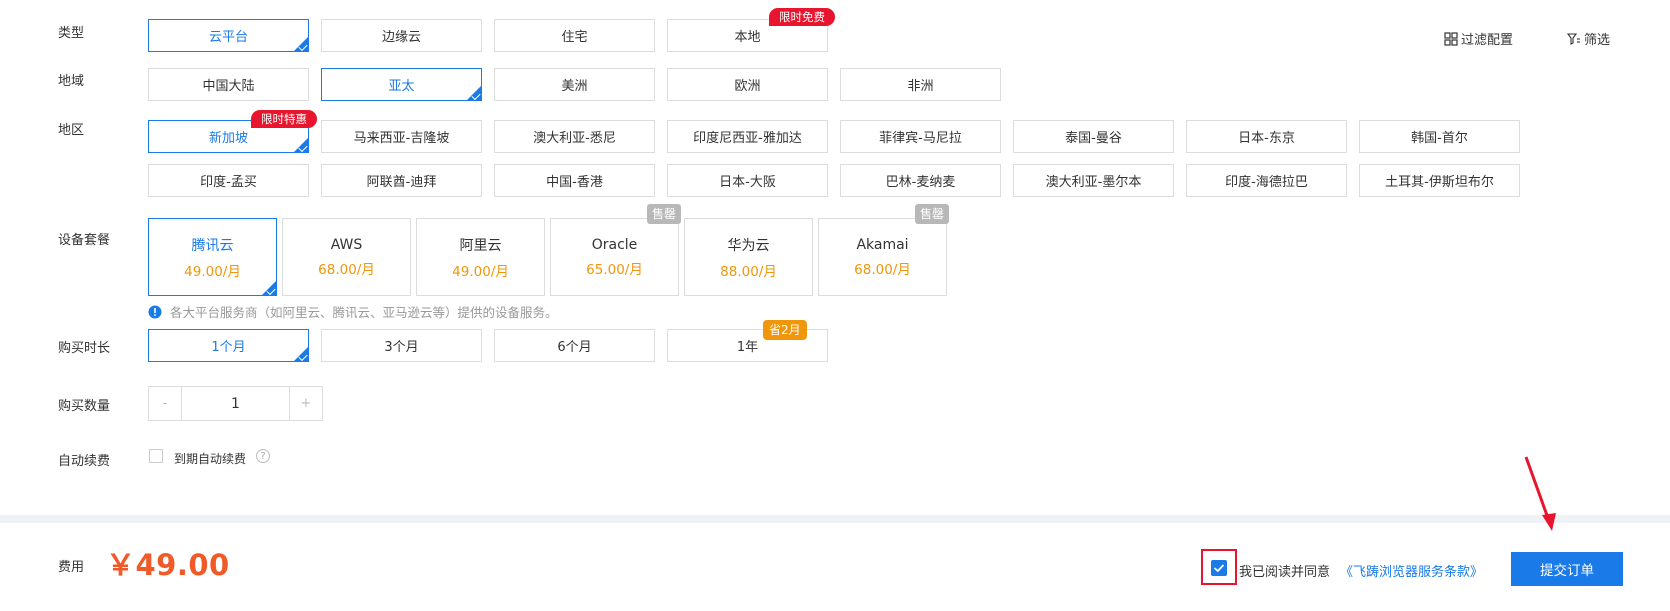 The height and width of the screenshot is (611, 1670). Describe the element at coordinates (748, 257) in the screenshot. I see `package-card: 华为云 88.00/月` at that location.